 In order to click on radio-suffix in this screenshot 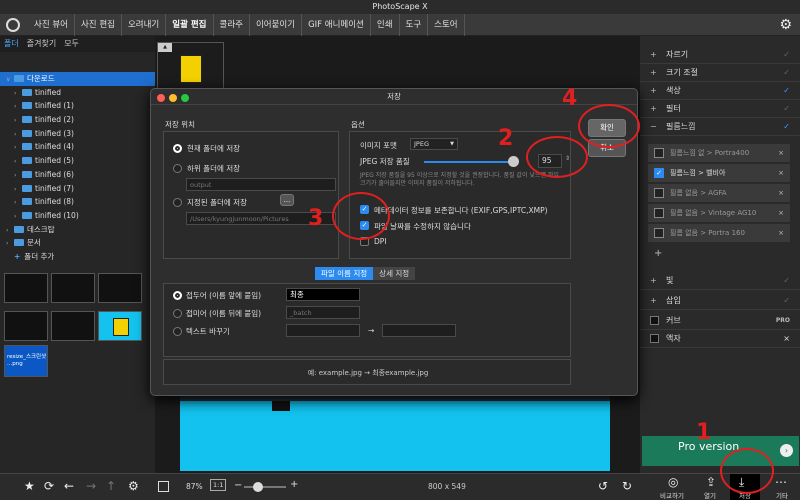, I will do `click(177, 313)`.